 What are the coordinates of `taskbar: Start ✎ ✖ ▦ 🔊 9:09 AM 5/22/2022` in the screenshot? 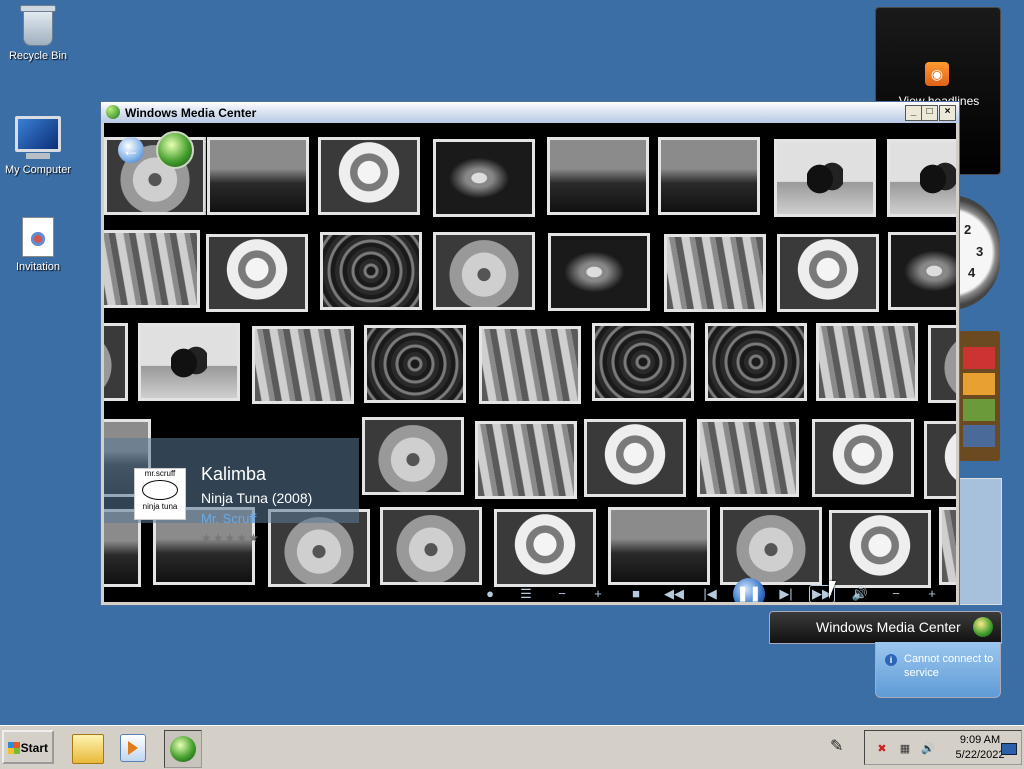 It's located at (512, 747).